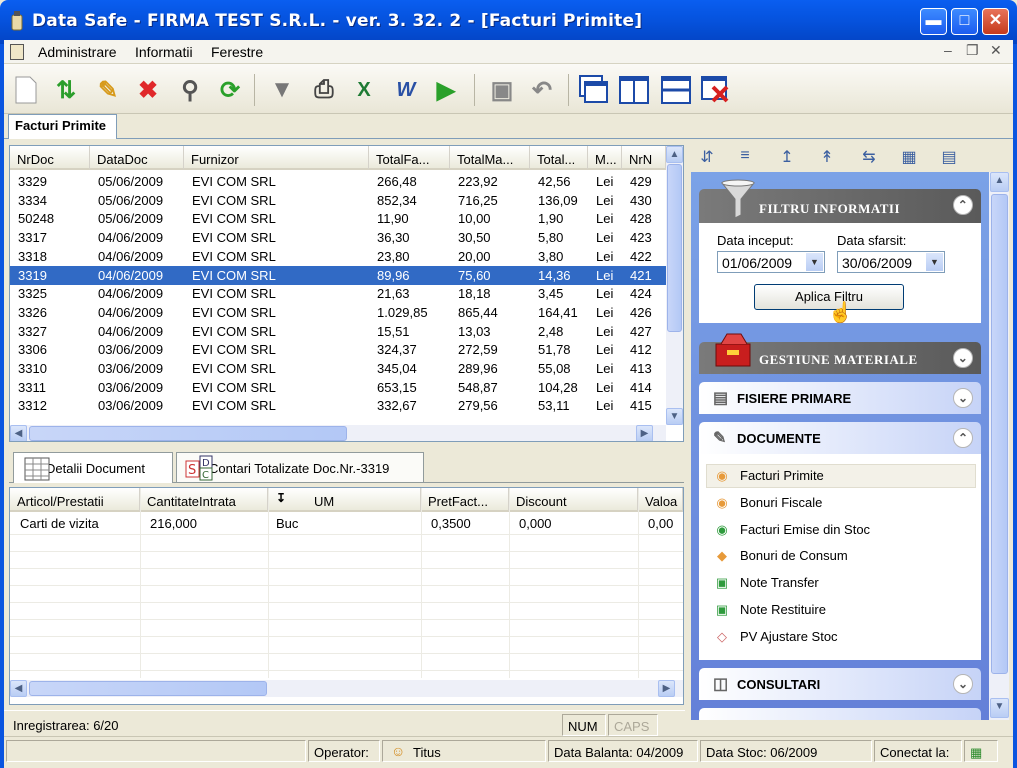 This screenshot has width=1017, height=768. Describe the element at coordinates (840, 684) in the screenshot. I see `consultari-group-header: ◫ CONSULTARI ⌄` at that location.